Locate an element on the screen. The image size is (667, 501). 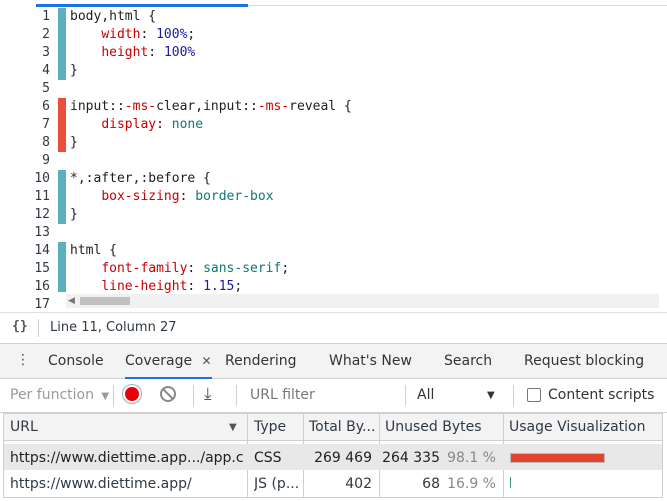
chevron-down-icon: ▼ is located at coordinates (491, 395).